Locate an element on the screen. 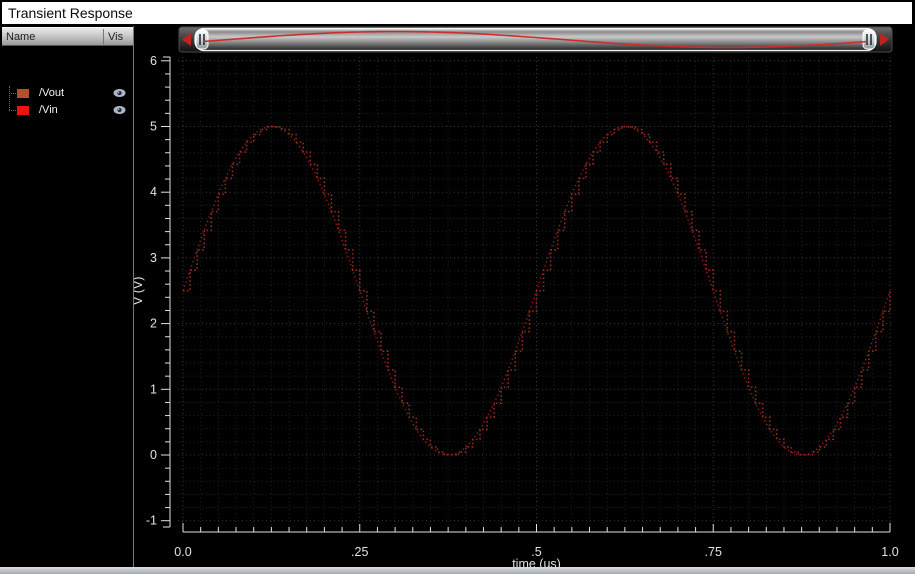 This screenshot has height=574, width=915. signal-name-label: /Vout is located at coordinates (52, 93).